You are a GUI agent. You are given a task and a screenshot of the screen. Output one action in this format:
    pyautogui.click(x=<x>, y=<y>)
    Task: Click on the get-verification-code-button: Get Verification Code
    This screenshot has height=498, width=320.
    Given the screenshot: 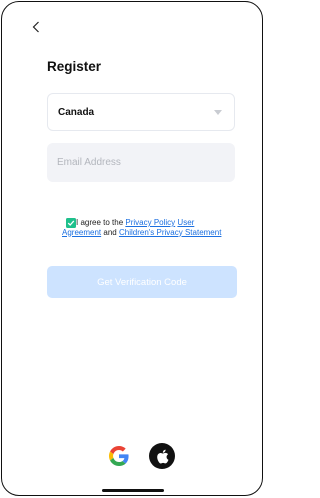 What is the action you would take?
    pyautogui.click(x=142, y=282)
    